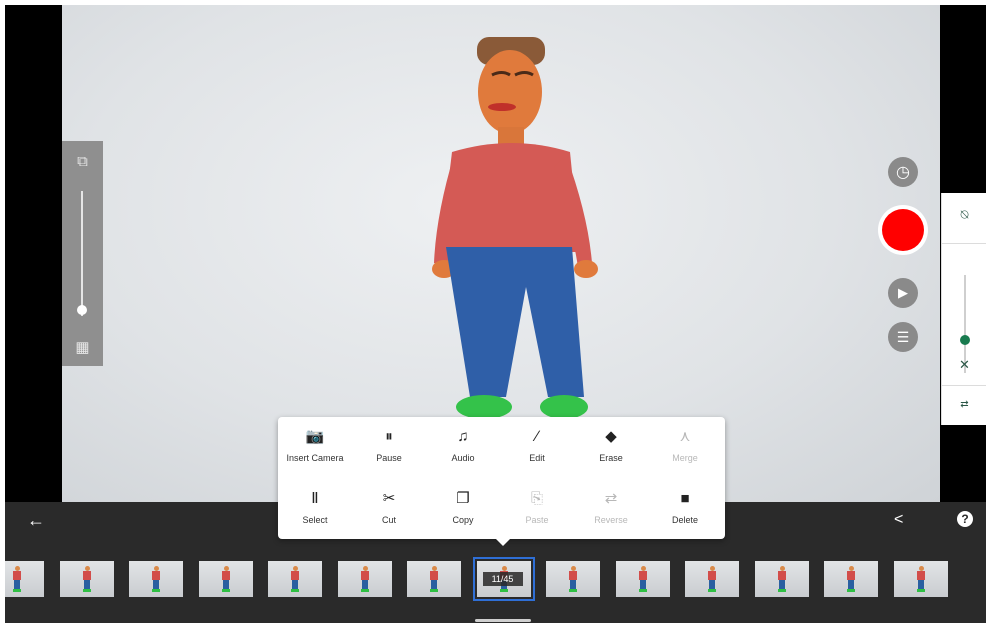 The image size is (986, 623). I want to click on clay-figure, so click(515, 228).